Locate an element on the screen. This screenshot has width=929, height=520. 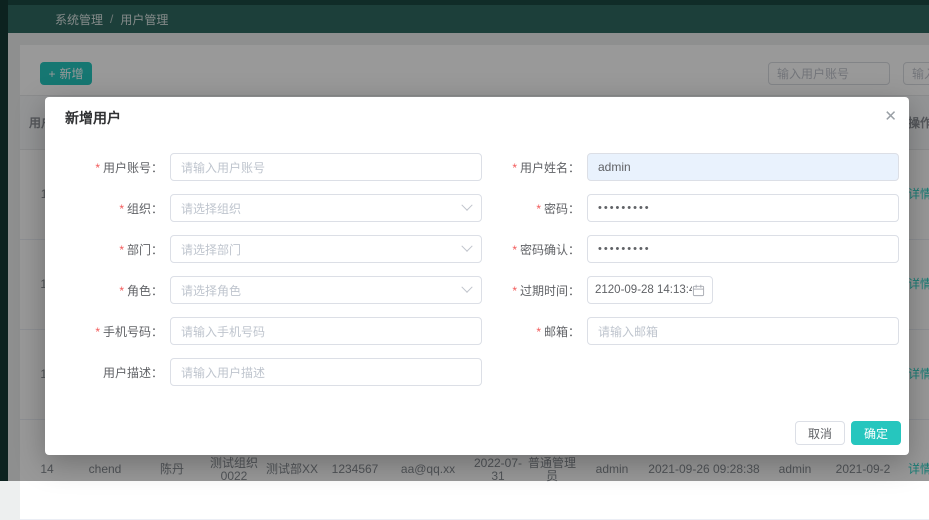
field-placeholder: 请选择角色 is located at coordinates (211, 290).